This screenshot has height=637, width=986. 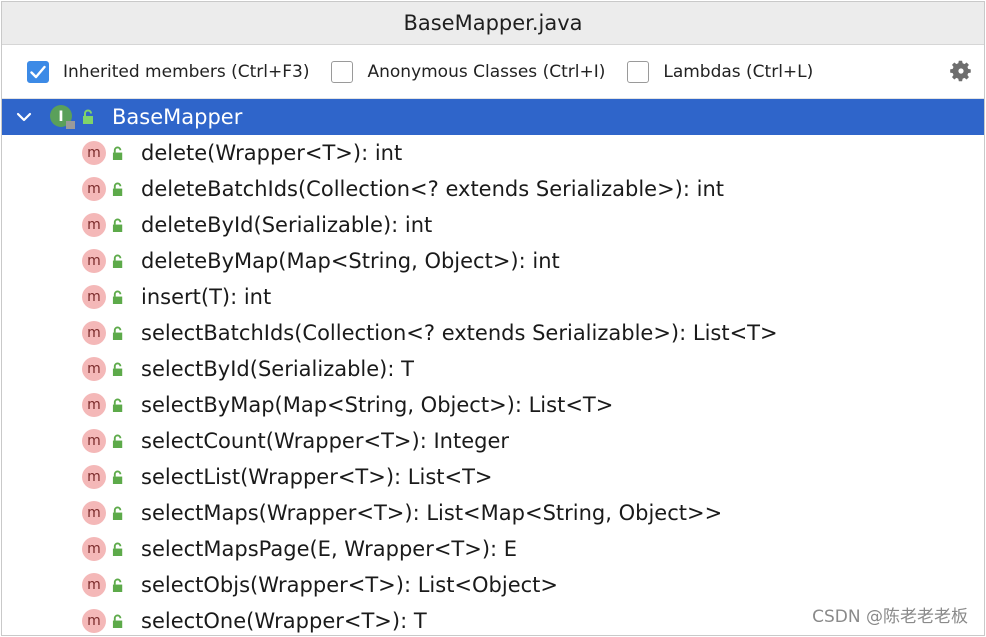 I want to click on method-label: selectMapsPage(E, Wrapper<T>): E, so click(x=329, y=549).